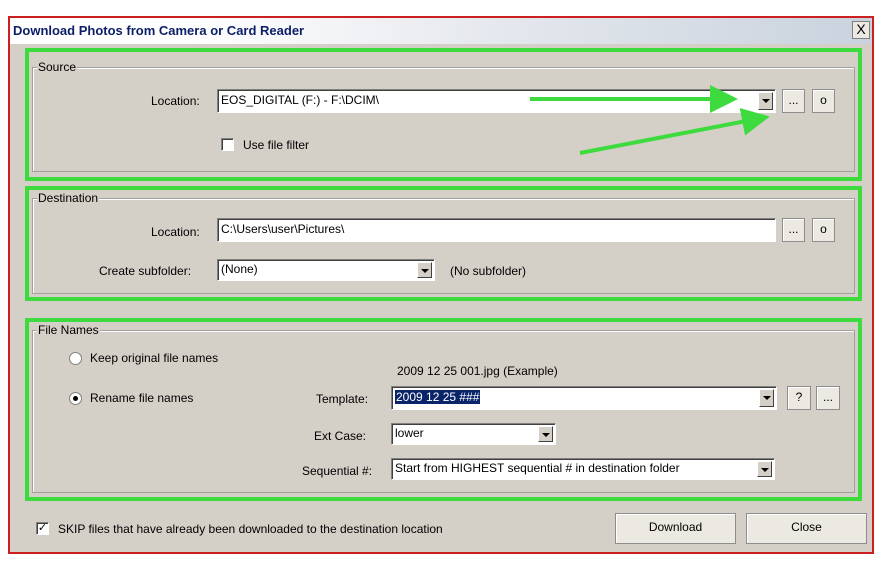 This screenshot has height=565, width=881. Describe the element at coordinates (799, 398) in the screenshot. I see `template-help-button: ?` at that location.